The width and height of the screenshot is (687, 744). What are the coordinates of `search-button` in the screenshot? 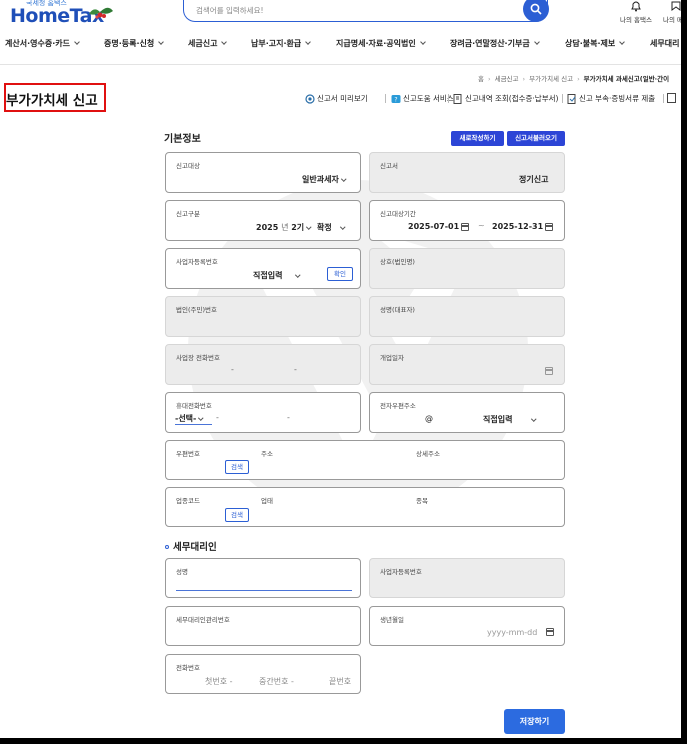 It's located at (536, 11).